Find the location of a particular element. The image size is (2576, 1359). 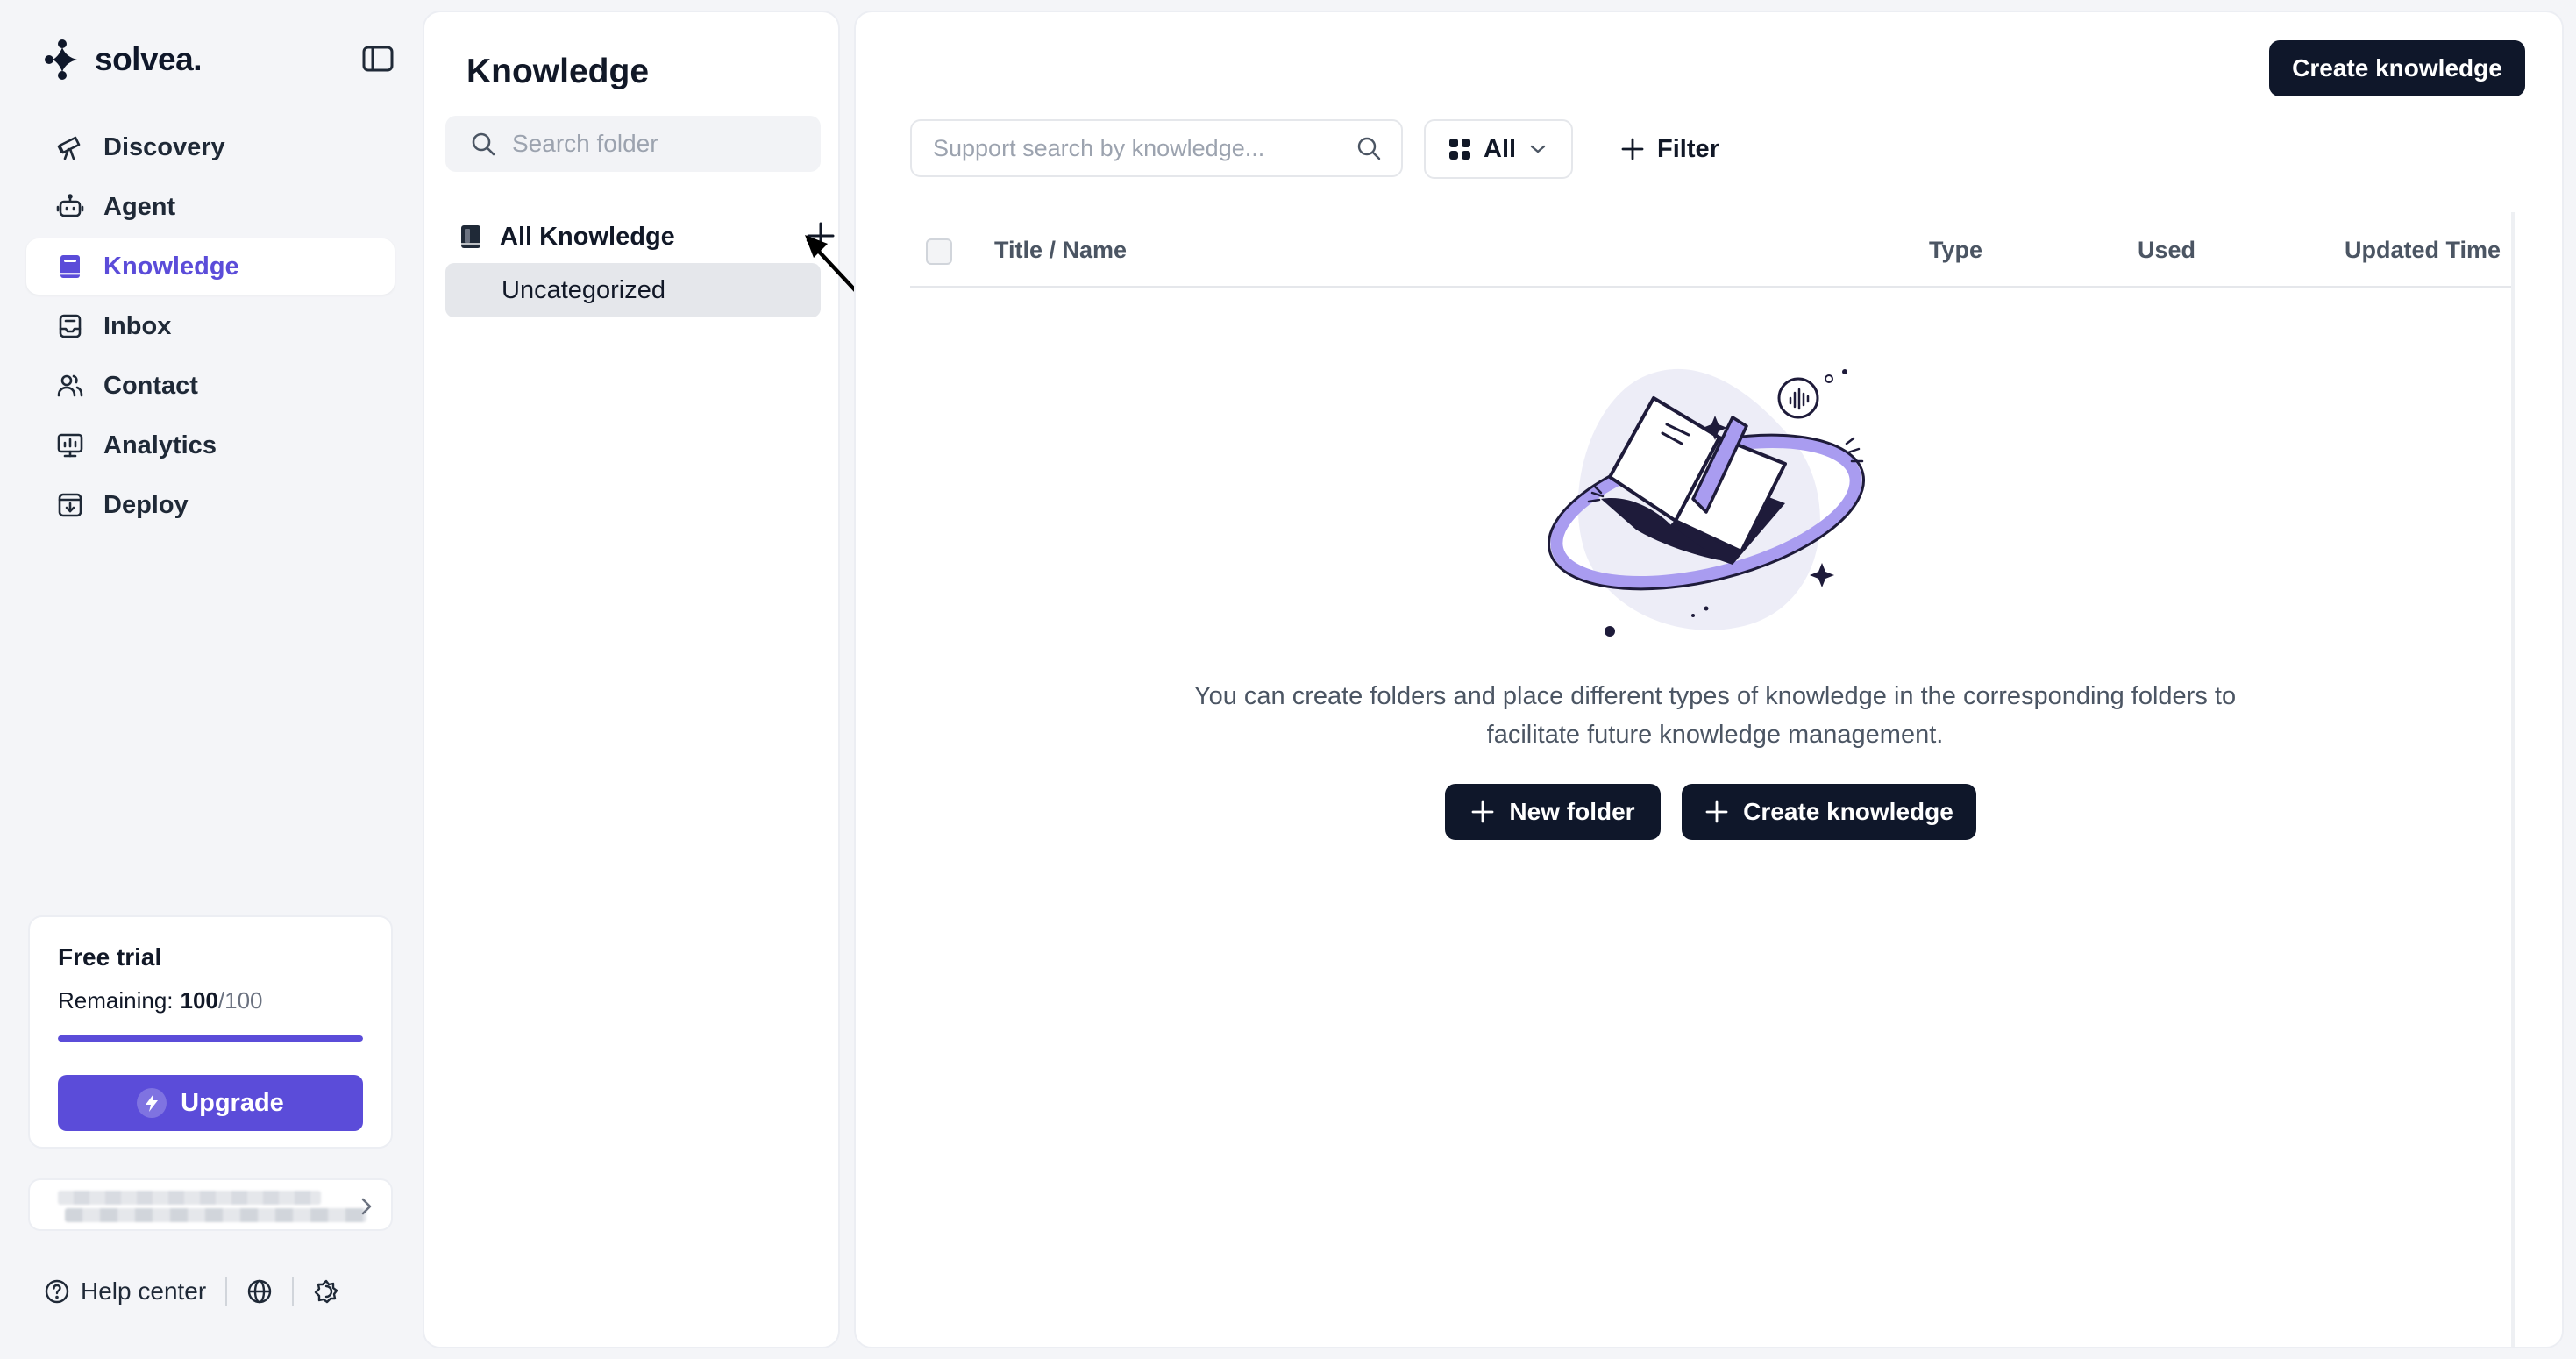

new-folder-label: New folder is located at coordinates (1572, 811).